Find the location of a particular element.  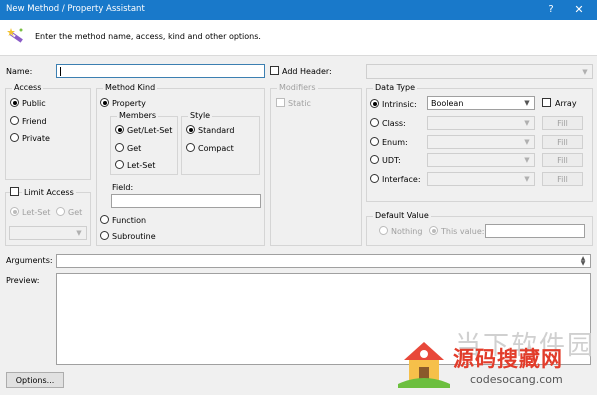

kind-function-radio is located at coordinates (104, 219).